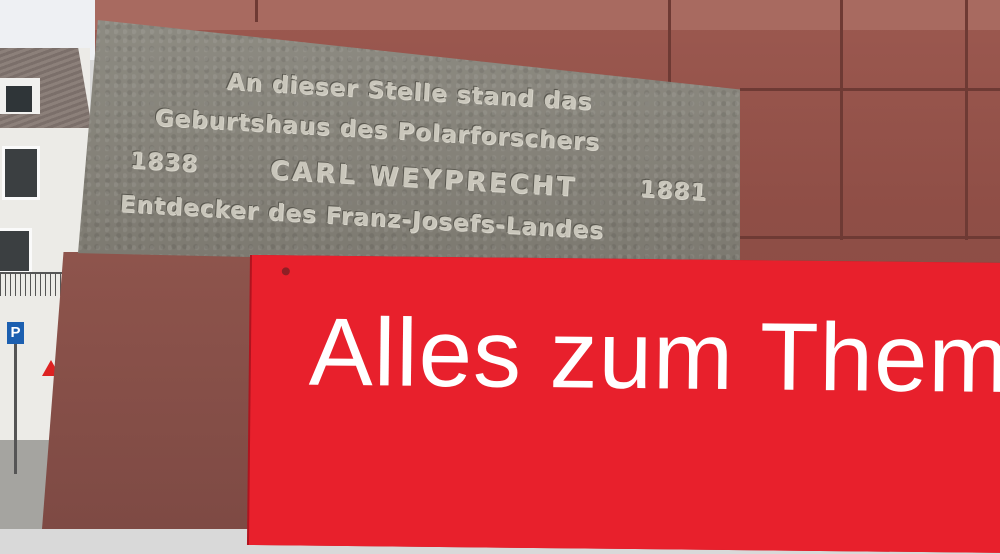 This screenshot has height=554, width=1000. What do you see at coordinates (35, 284) in the screenshot?
I see `balcony-railing` at bounding box center [35, 284].